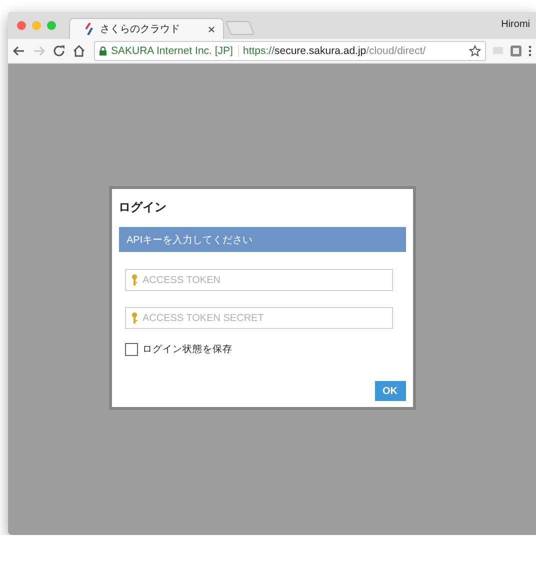 This screenshot has height=564, width=536. What do you see at coordinates (262, 239) in the screenshot?
I see `instruction-banner: APIキーを入力してください` at bounding box center [262, 239].